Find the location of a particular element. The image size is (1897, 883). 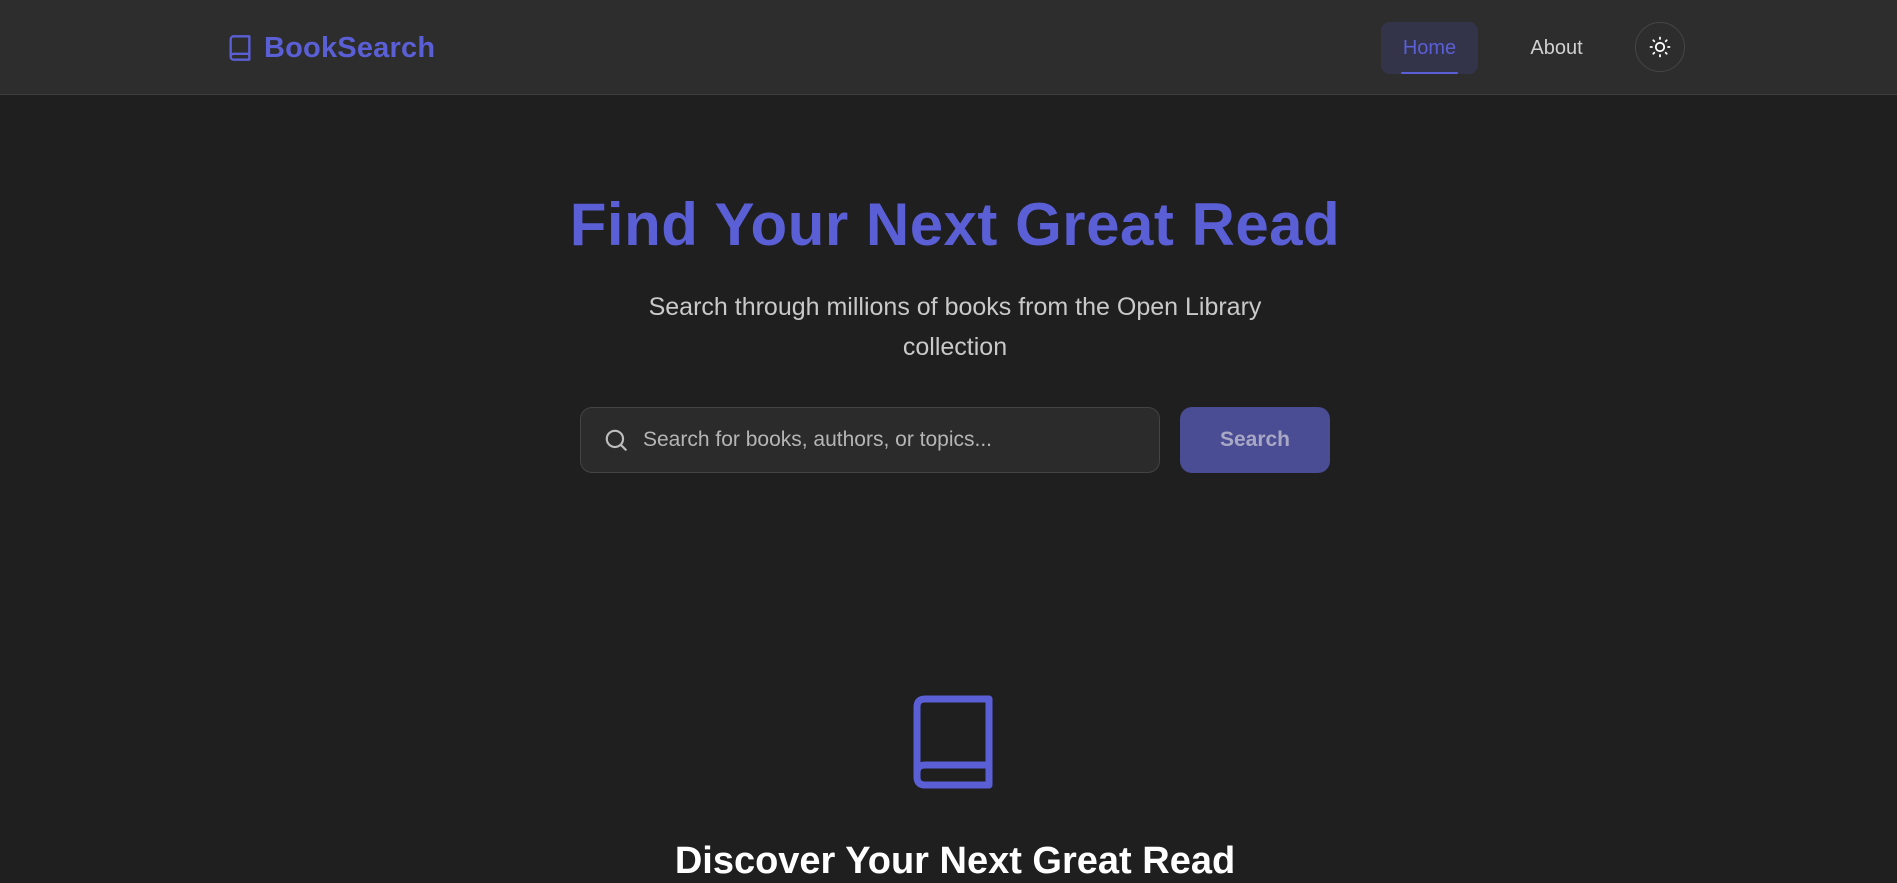

brand-name: BookSearch is located at coordinates (350, 47).